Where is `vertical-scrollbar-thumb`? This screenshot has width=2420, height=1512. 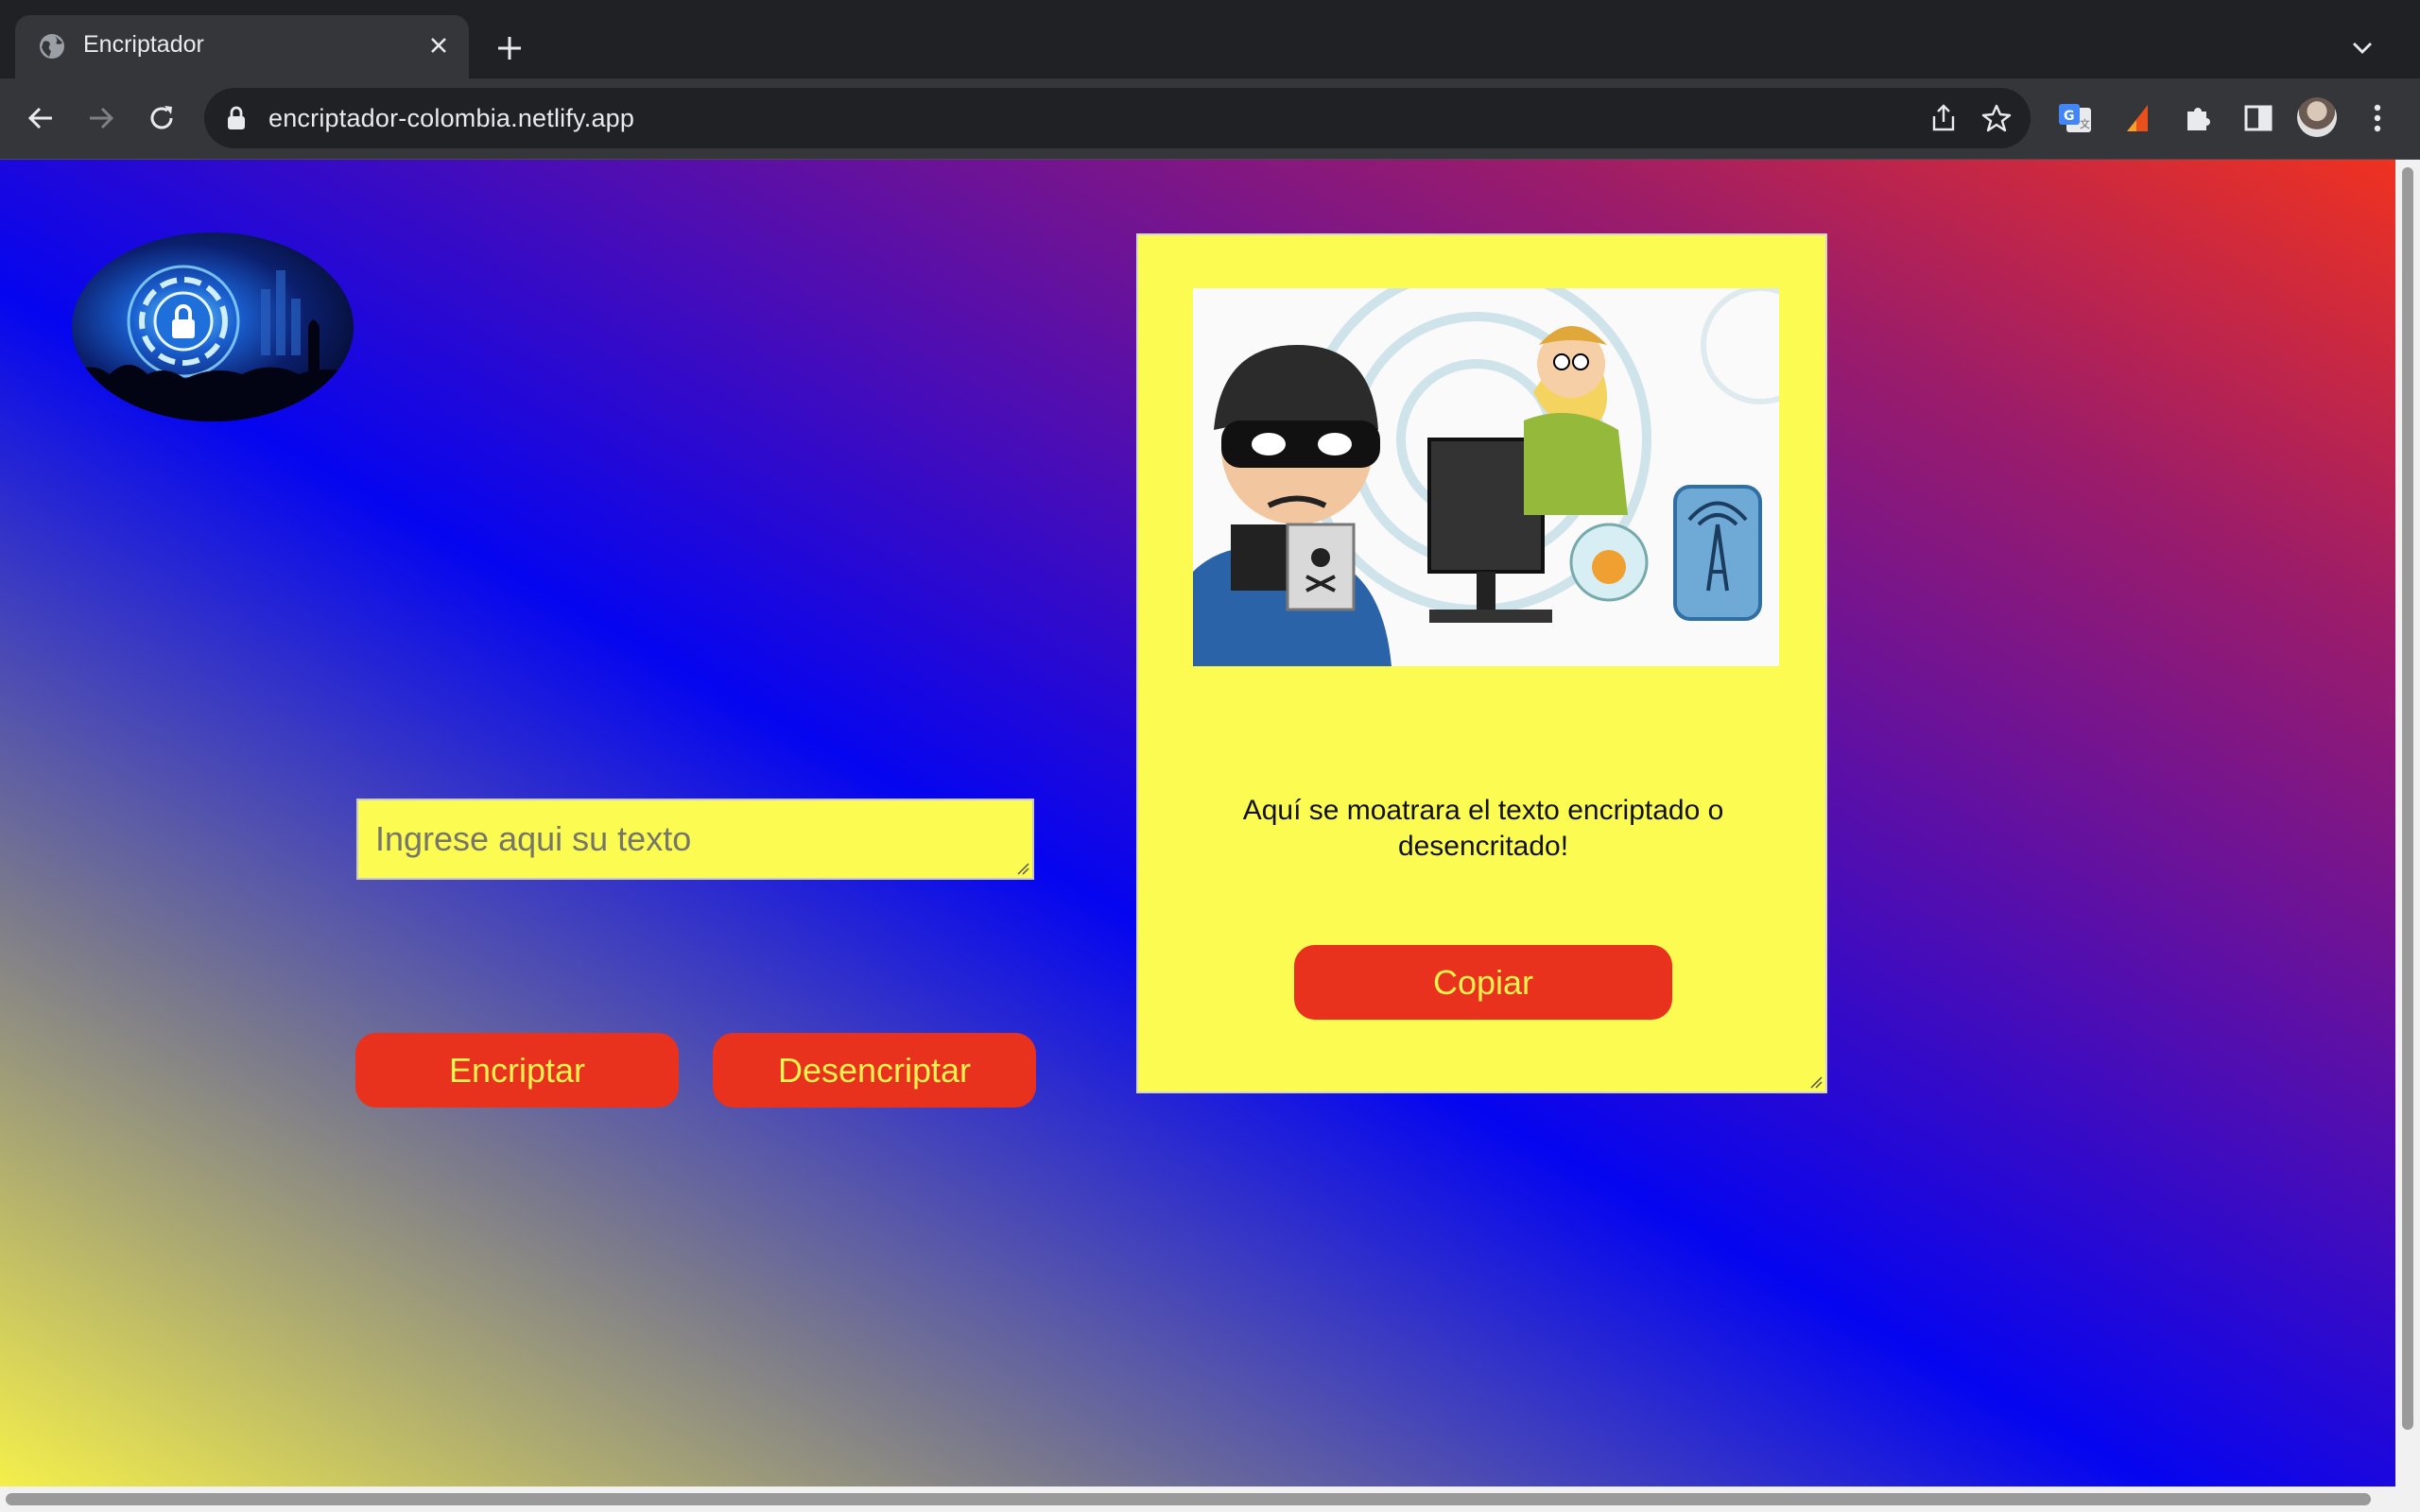
vertical-scrollbar-thumb is located at coordinates (2408, 798).